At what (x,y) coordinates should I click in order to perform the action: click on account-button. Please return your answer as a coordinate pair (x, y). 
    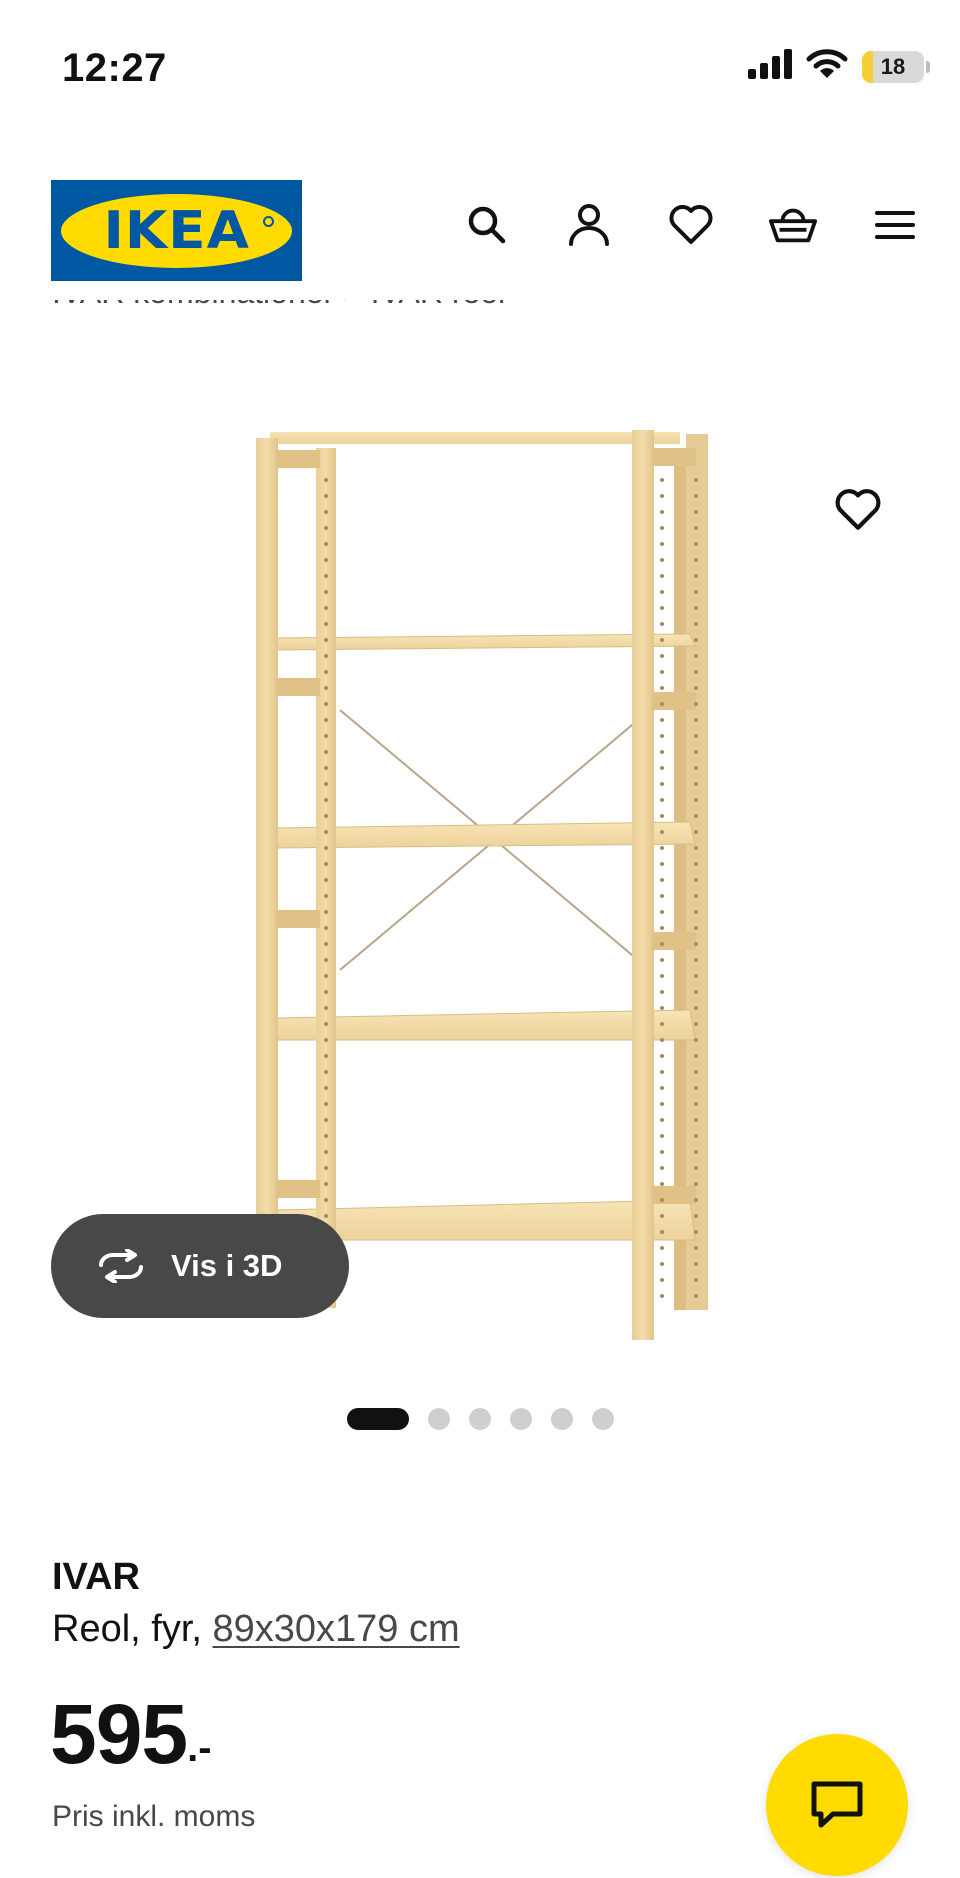
    Looking at the image, I should click on (589, 225).